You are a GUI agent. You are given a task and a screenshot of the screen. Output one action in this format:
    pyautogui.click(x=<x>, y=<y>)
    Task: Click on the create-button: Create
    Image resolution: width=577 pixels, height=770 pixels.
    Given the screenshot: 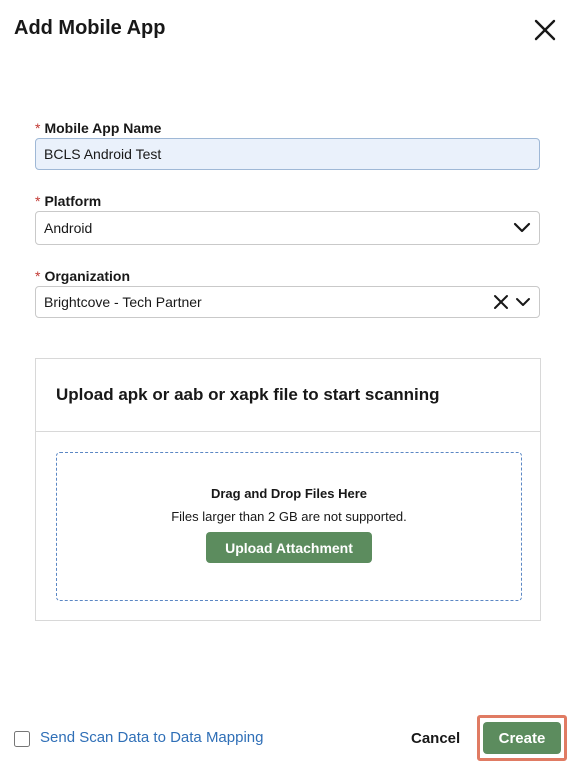 What is the action you would take?
    pyautogui.click(x=522, y=738)
    